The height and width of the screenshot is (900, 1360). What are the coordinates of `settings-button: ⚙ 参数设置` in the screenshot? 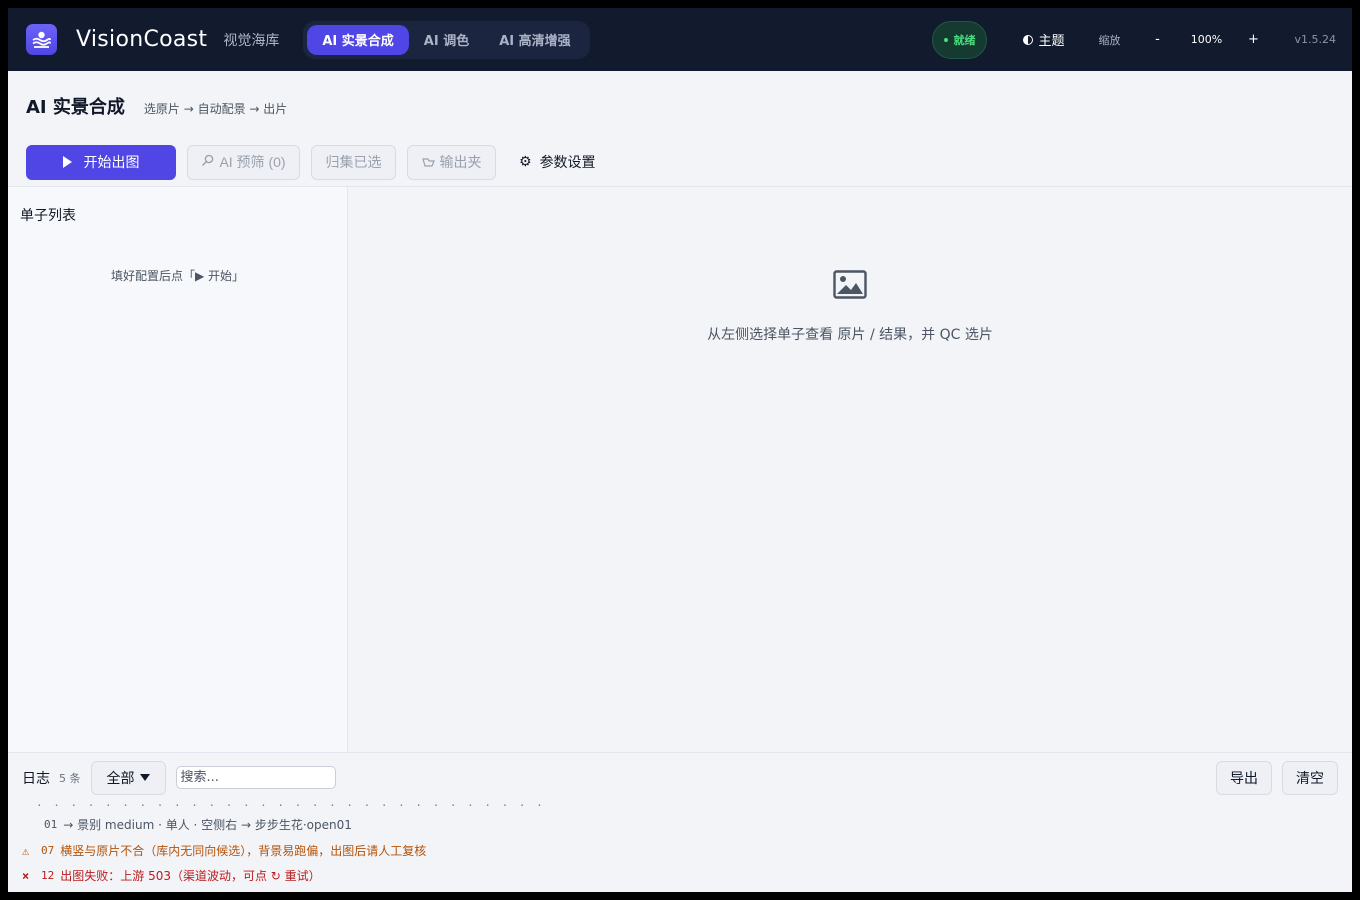 It's located at (557, 162).